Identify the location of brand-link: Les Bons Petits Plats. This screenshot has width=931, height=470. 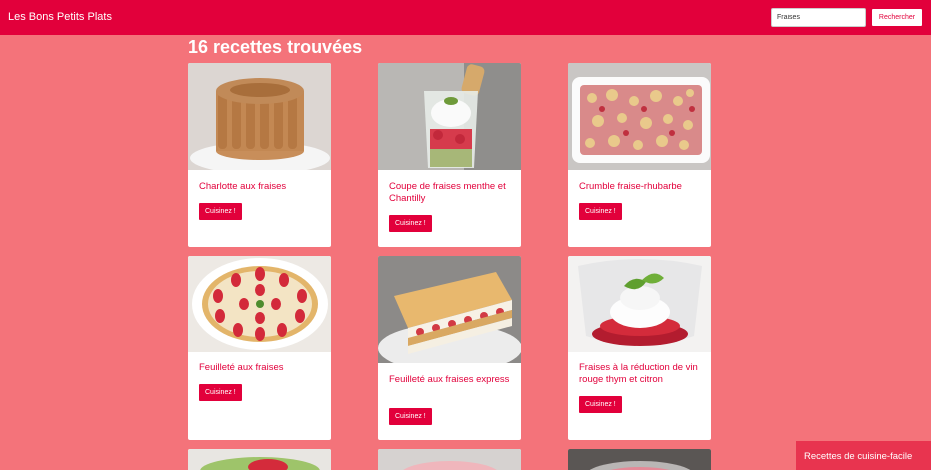
(60, 17).